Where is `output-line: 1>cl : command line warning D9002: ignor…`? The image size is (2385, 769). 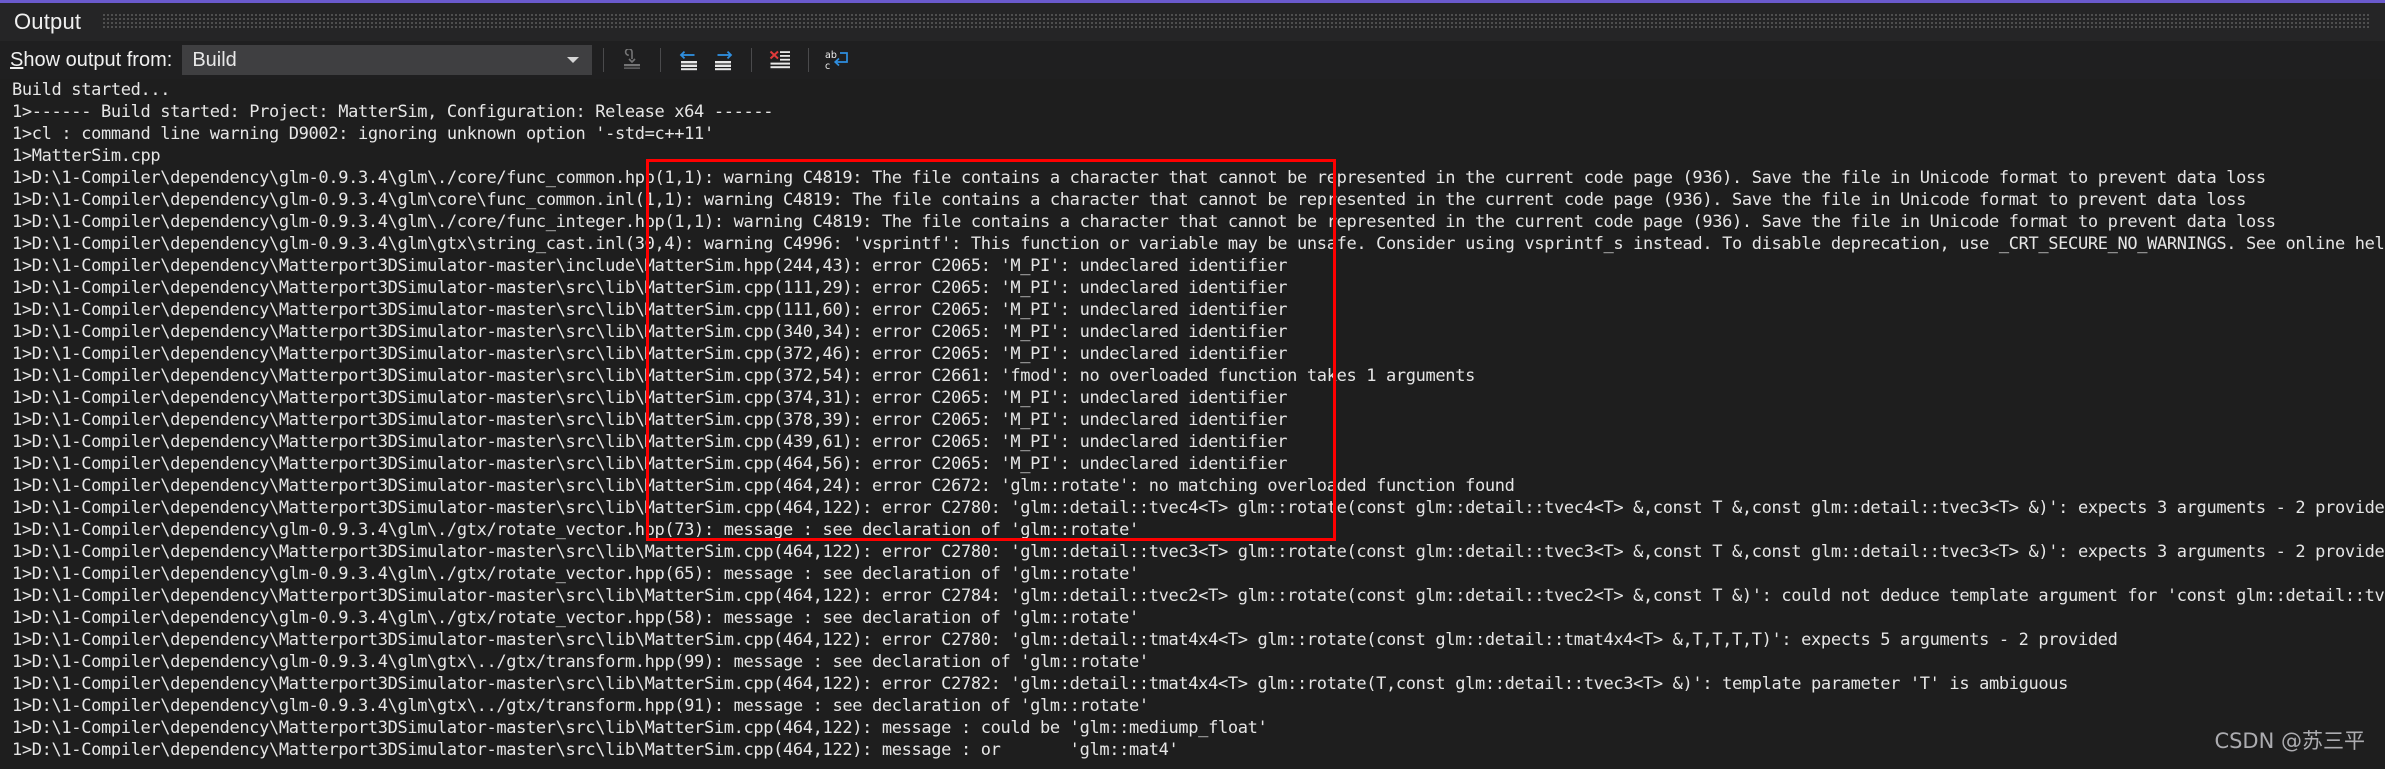 output-line: 1>cl : command line warning D9002: ignor… is located at coordinates (1192, 134).